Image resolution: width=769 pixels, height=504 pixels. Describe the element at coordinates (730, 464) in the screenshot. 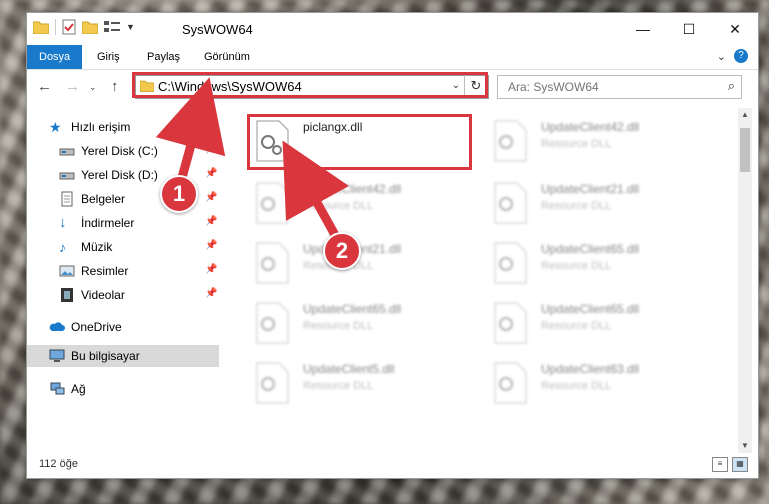

I see `view-switcher: ≡ ▦` at that location.